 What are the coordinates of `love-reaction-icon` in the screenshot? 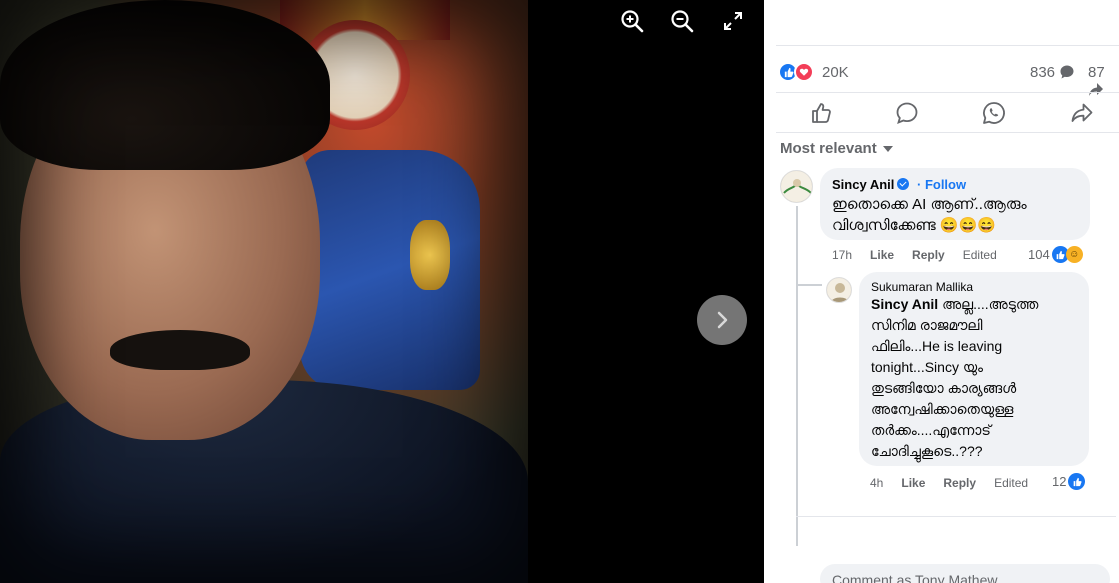 It's located at (804, 72).